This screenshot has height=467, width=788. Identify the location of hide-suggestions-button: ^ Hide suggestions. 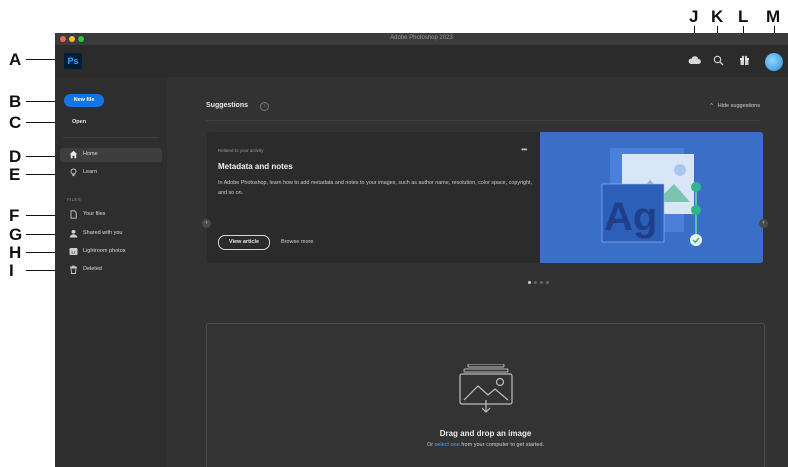
(735, 106).